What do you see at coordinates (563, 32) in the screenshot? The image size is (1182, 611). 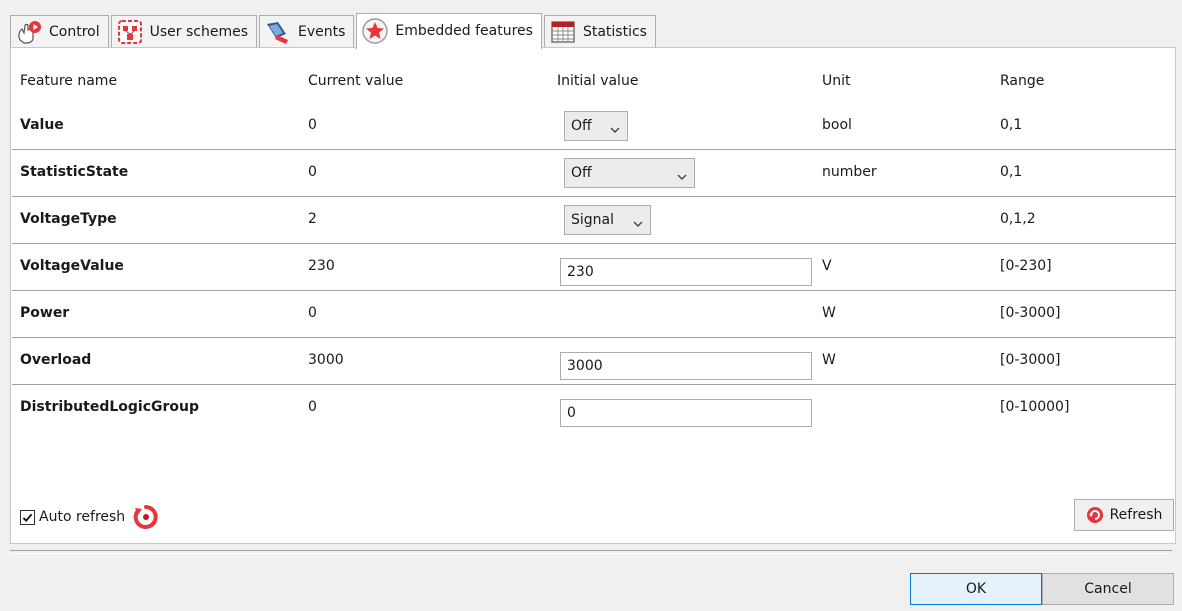 I see `statistics-table-icon` at bounding box center [563, 32].